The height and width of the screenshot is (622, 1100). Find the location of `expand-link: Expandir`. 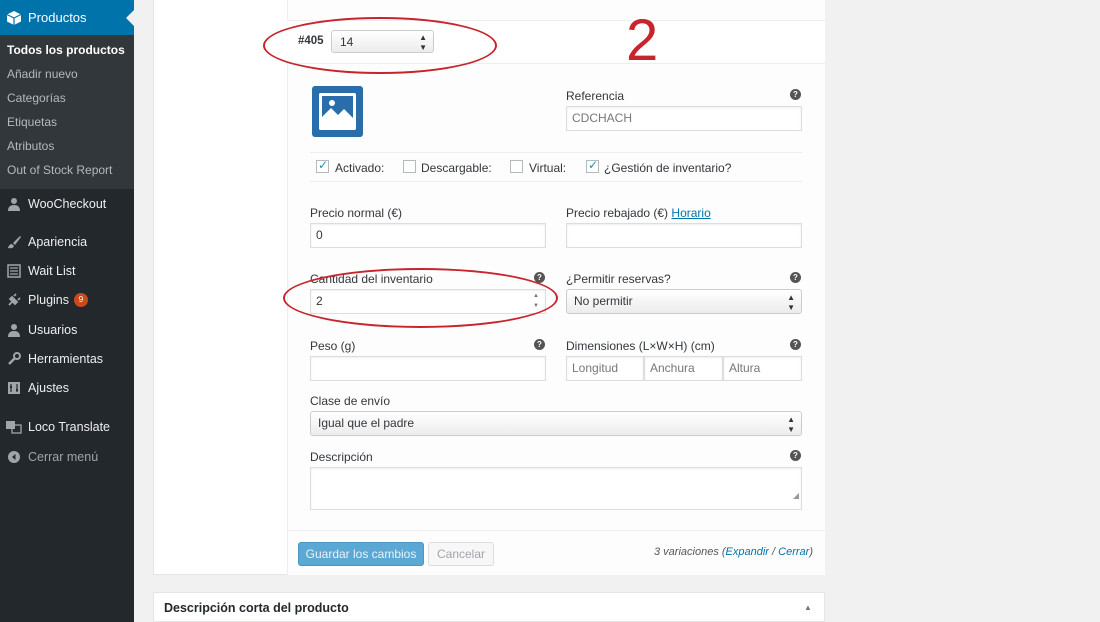

expand-link: Expandir is located at coordinates (747, 552).